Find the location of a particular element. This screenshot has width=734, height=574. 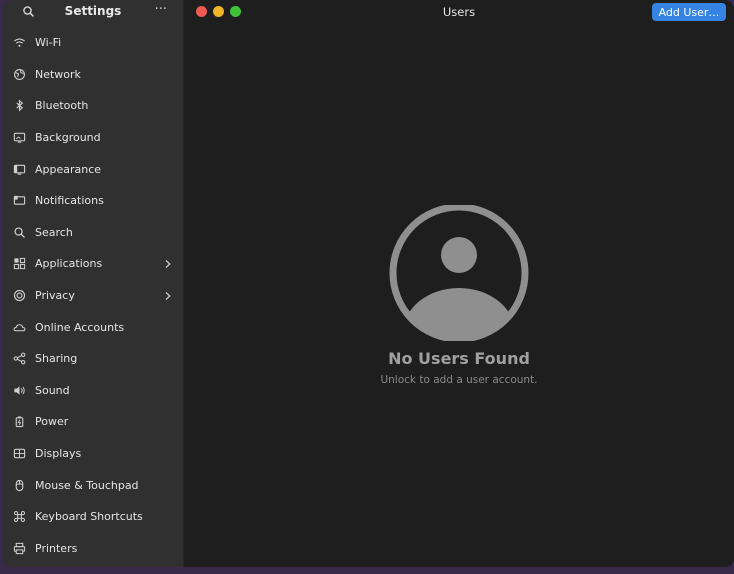

speaker-icon is located at coordinates (19, 390).